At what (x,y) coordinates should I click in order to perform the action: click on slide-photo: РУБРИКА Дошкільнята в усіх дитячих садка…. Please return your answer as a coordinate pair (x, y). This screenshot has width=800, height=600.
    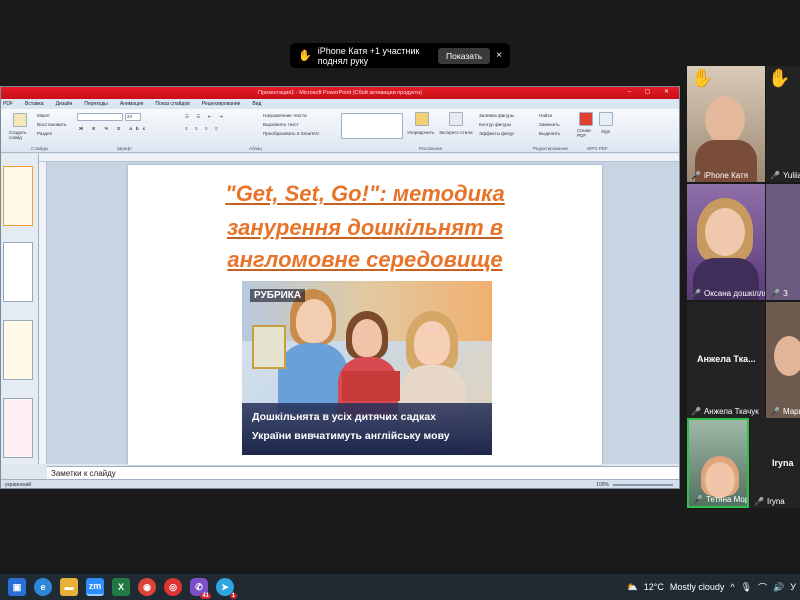
    Looking at the image, I should click on (367, 368).